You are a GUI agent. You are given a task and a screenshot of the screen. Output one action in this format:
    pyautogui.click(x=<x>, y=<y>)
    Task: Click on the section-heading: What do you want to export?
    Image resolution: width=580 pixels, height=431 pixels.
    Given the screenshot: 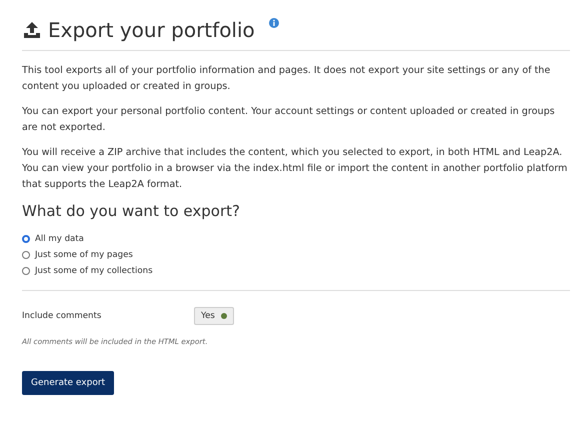 What is the action you would take?
    pyautogui.click(x=131, y=211)
    